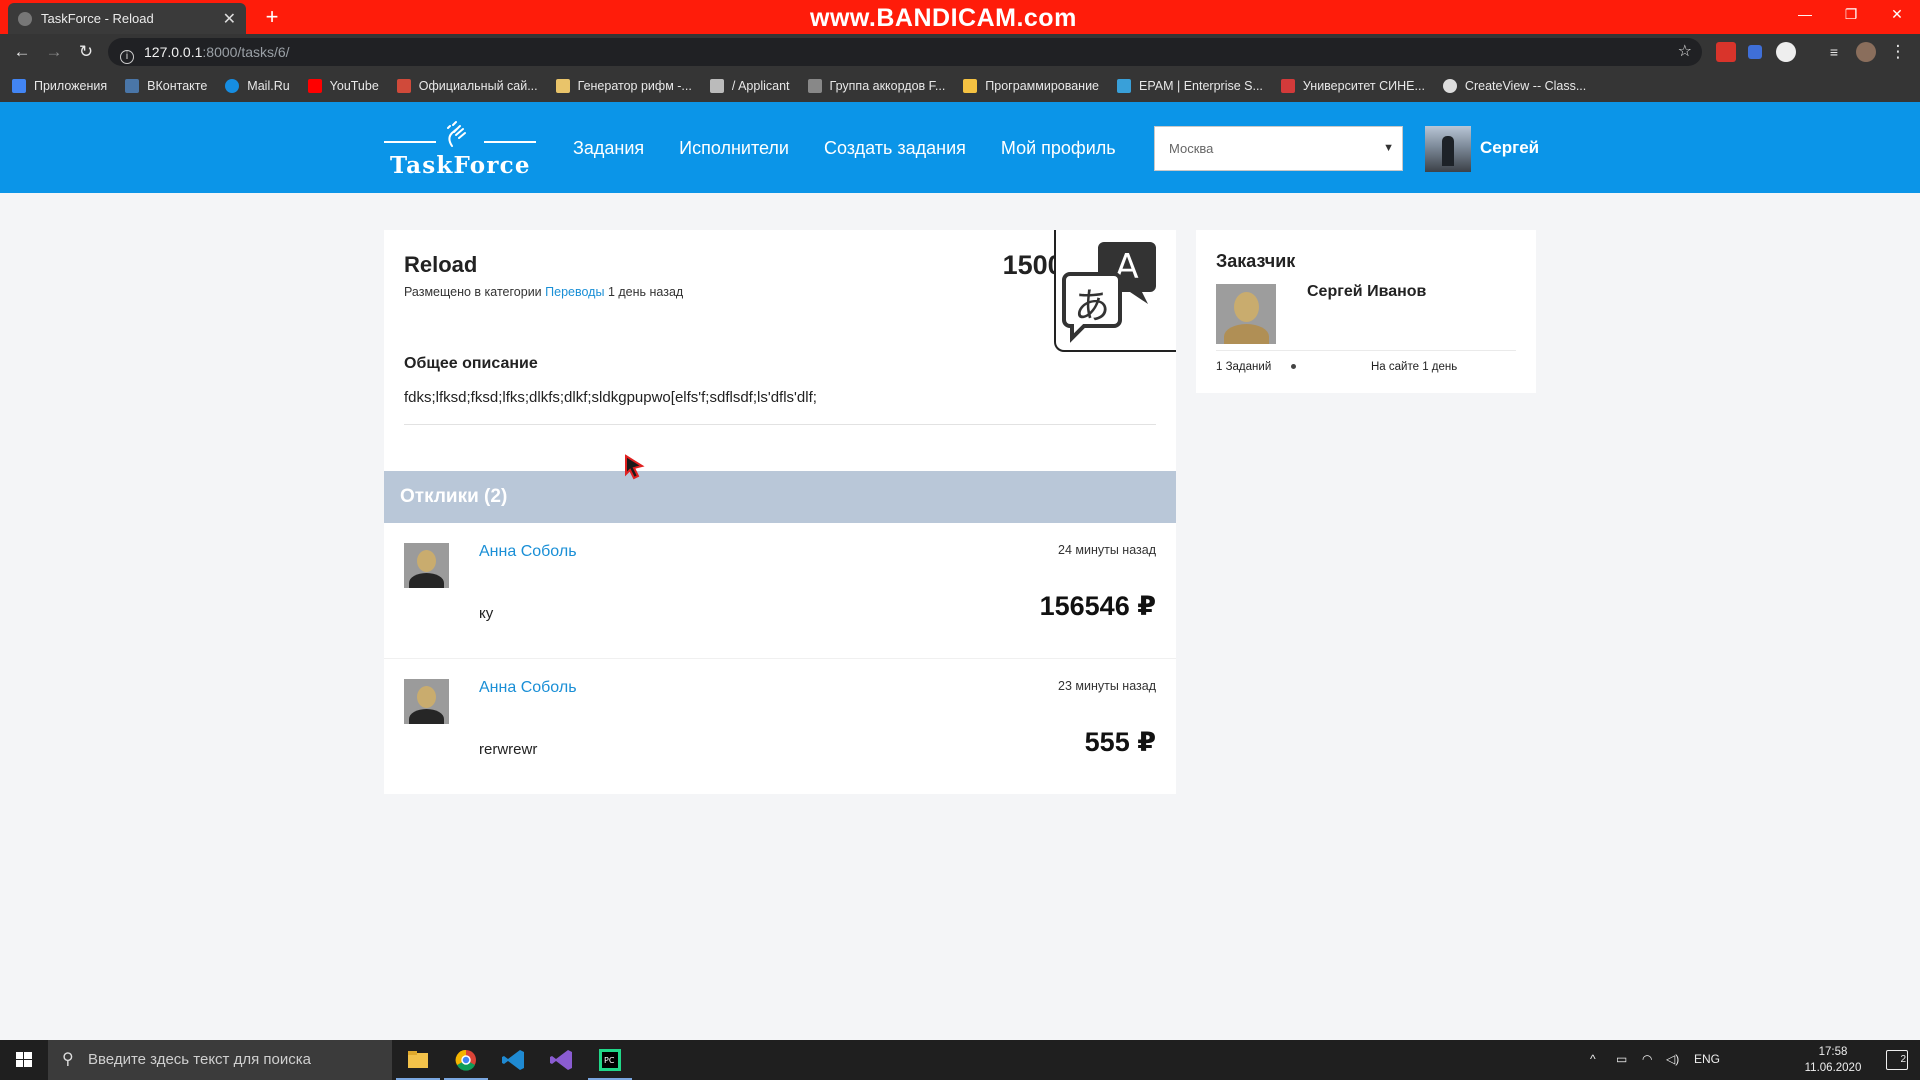 The image size is (1920, 1080). What do you see at coordinates (418, 1060) in the screenshot?
I see `file-explorer-icon` at bounding box center [418, 1060].